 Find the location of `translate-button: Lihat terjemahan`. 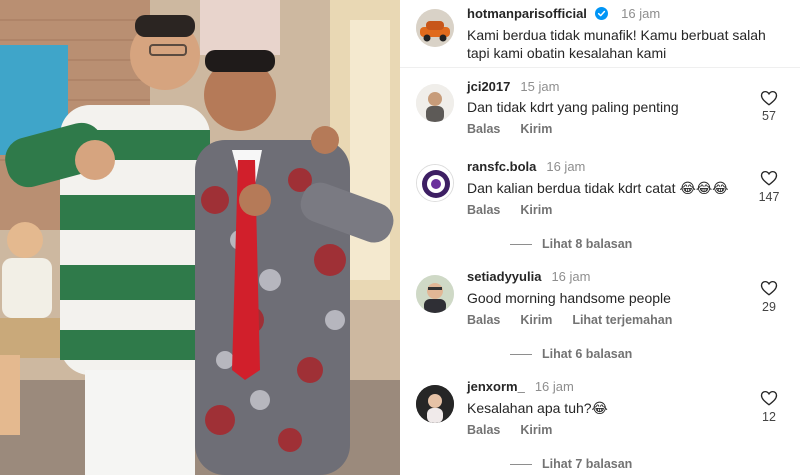

translate-button: Lihat terjemahan is located at coordinates (622, 320).